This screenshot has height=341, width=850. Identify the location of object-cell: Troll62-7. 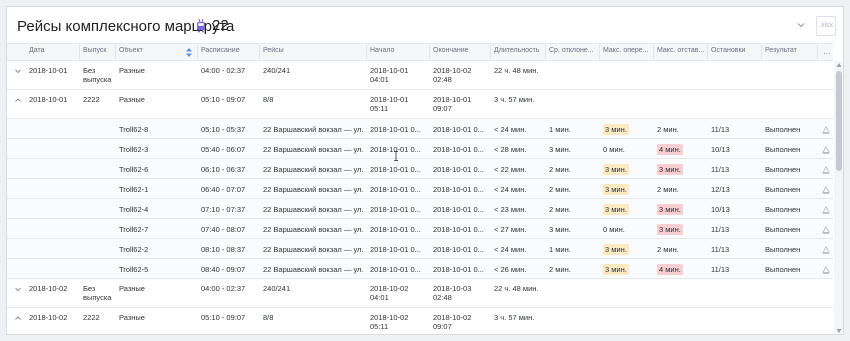
(134, 229).